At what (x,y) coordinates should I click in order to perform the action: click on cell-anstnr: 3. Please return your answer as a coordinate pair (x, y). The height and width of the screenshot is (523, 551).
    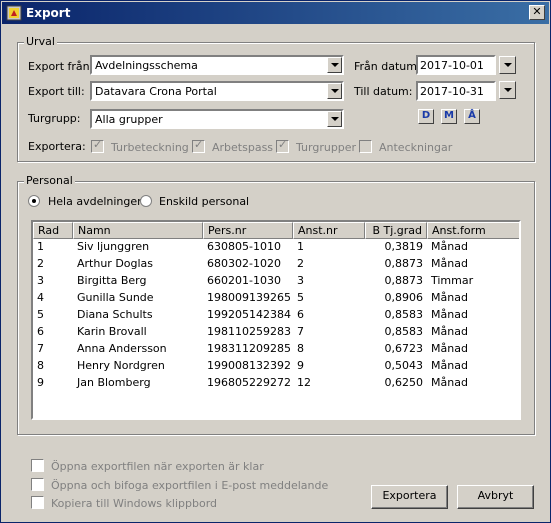
    Looking at the image, I should click on (300, 280).